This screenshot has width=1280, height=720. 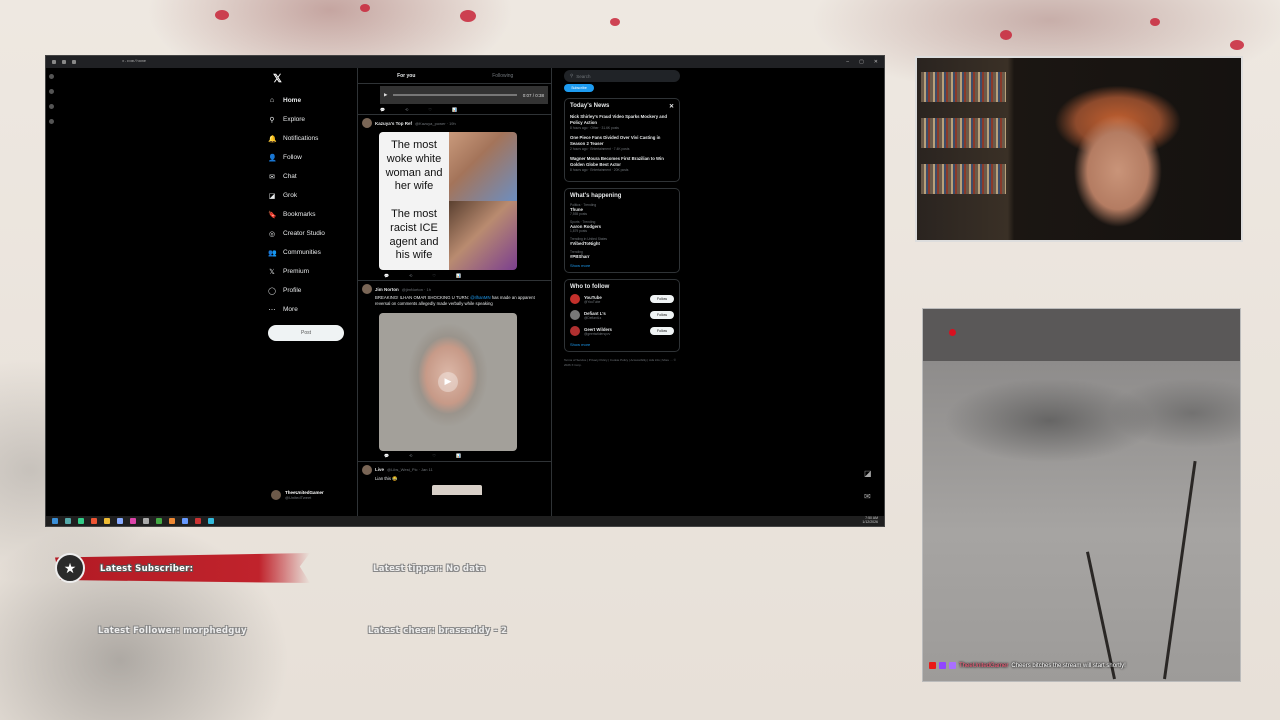 What do you see at coordinates (313, 290) in the screenshot?
I see `nav-profile: ◯ Profile` at bounding box center [313, 290].